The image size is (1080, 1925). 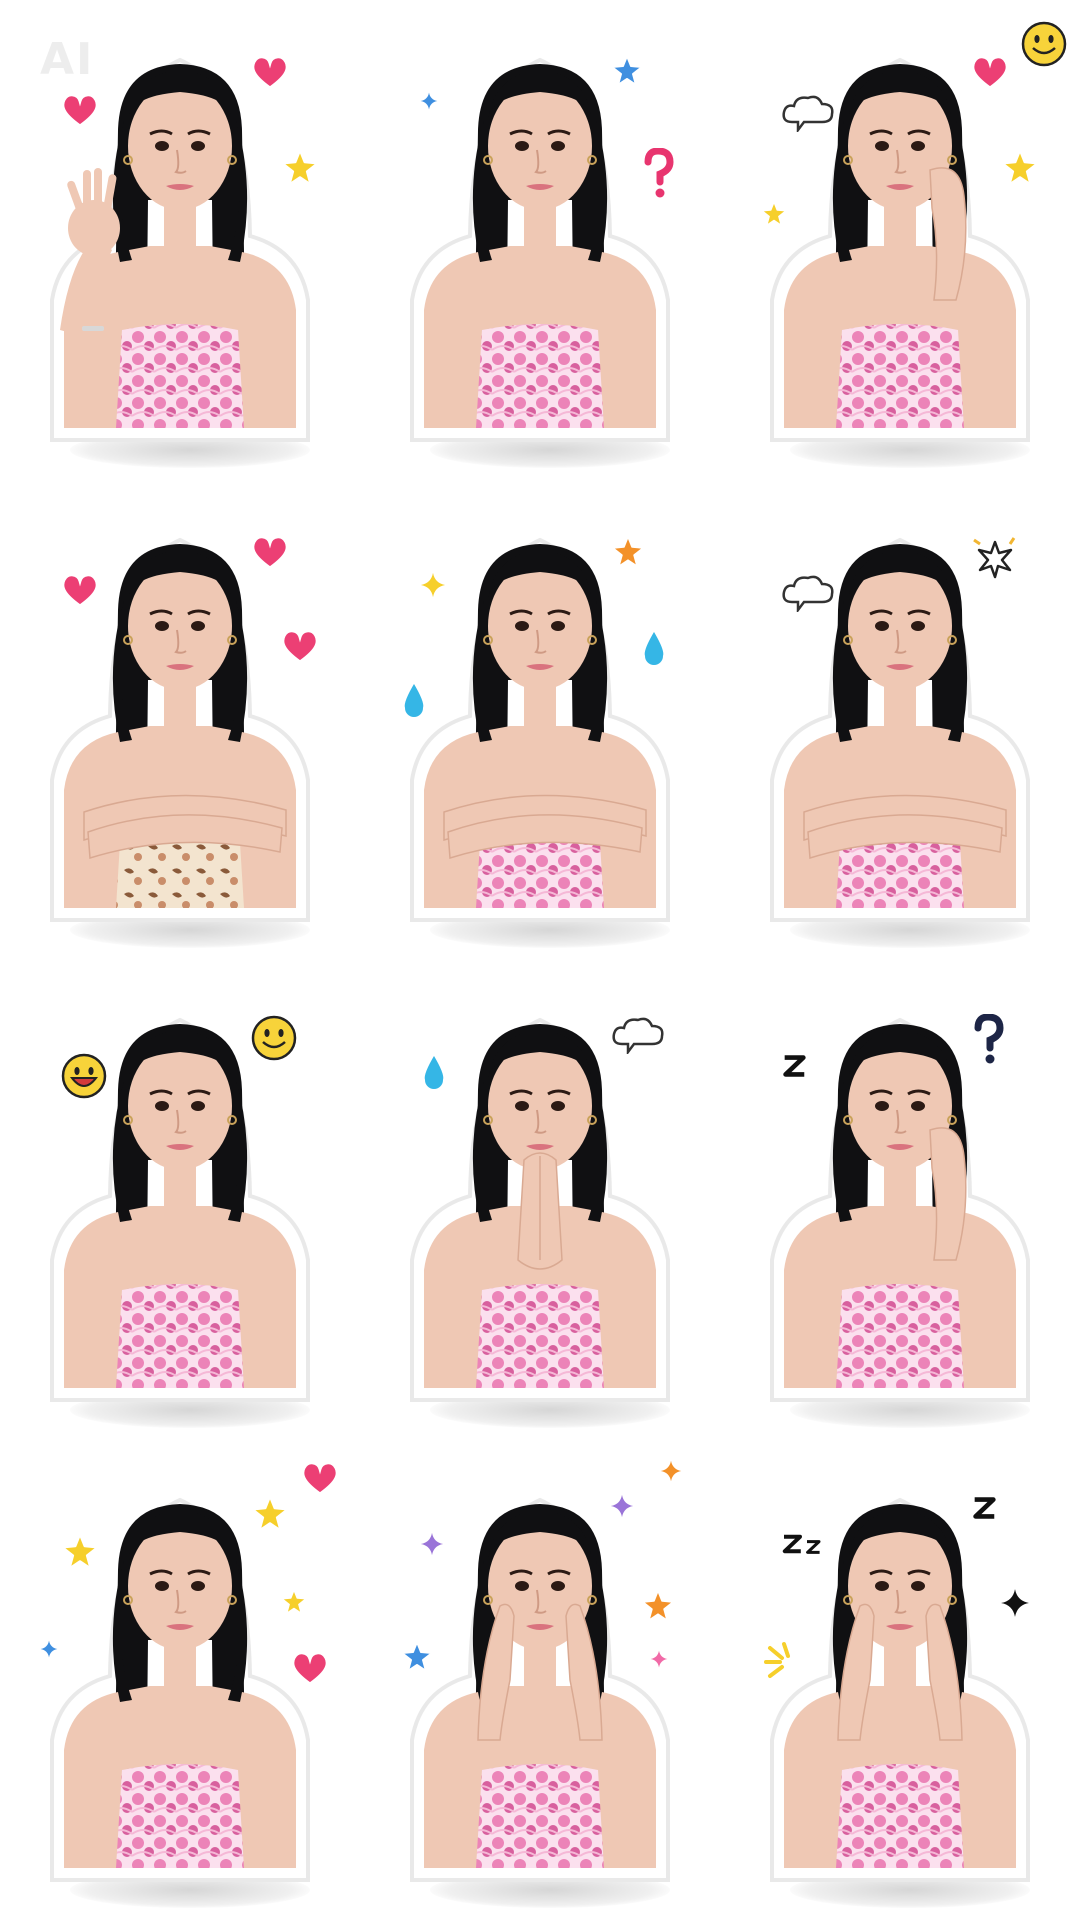 I want to click on sticker-waving-hello, so click(x=180, y=240).